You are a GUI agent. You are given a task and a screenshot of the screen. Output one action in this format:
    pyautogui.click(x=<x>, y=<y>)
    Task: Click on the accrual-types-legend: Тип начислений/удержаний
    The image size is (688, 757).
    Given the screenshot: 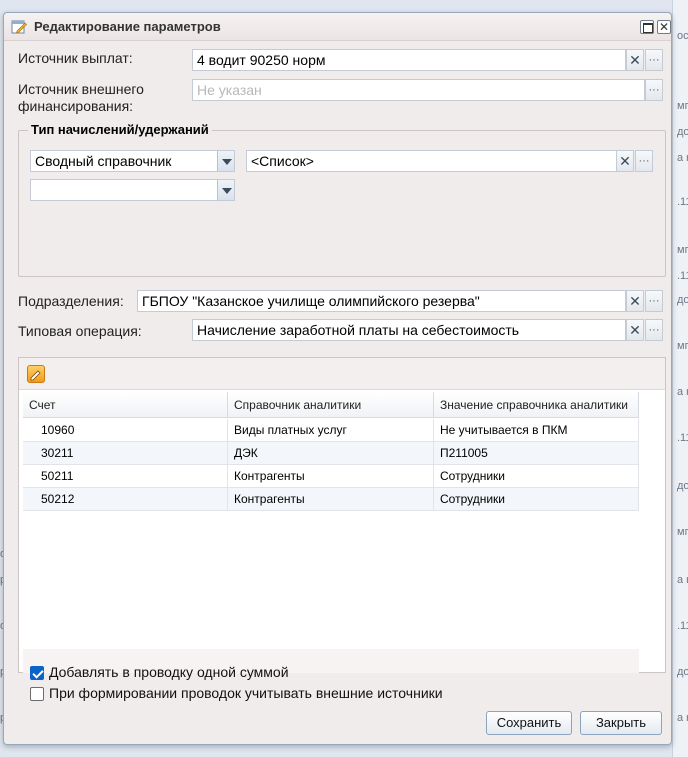 What is the action you would take?
    pyautogui.click(x=120, y=129)
    